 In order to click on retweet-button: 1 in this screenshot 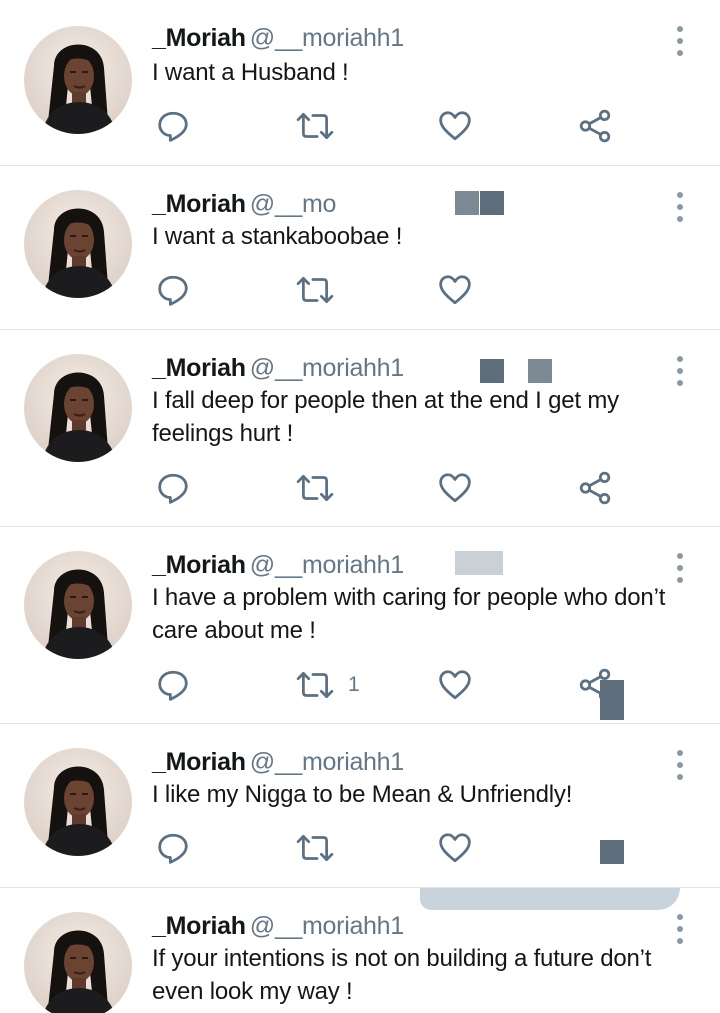, I will do `click(328, 685)`.